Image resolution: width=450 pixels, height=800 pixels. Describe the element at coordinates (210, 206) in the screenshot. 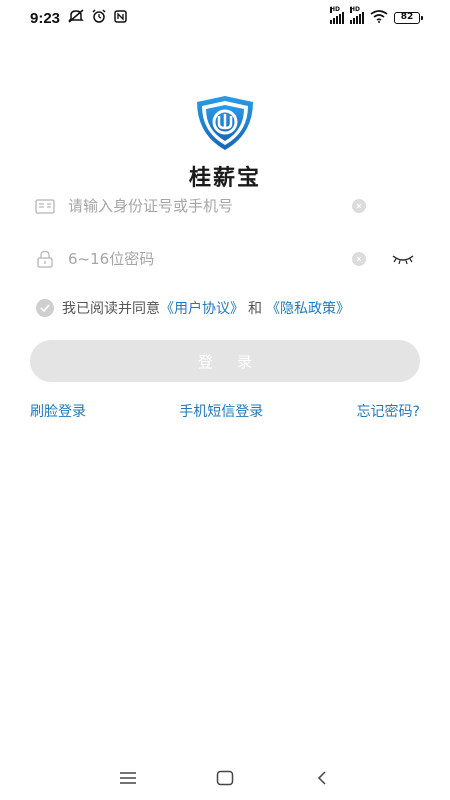

I see `id-phone-input` at that location.